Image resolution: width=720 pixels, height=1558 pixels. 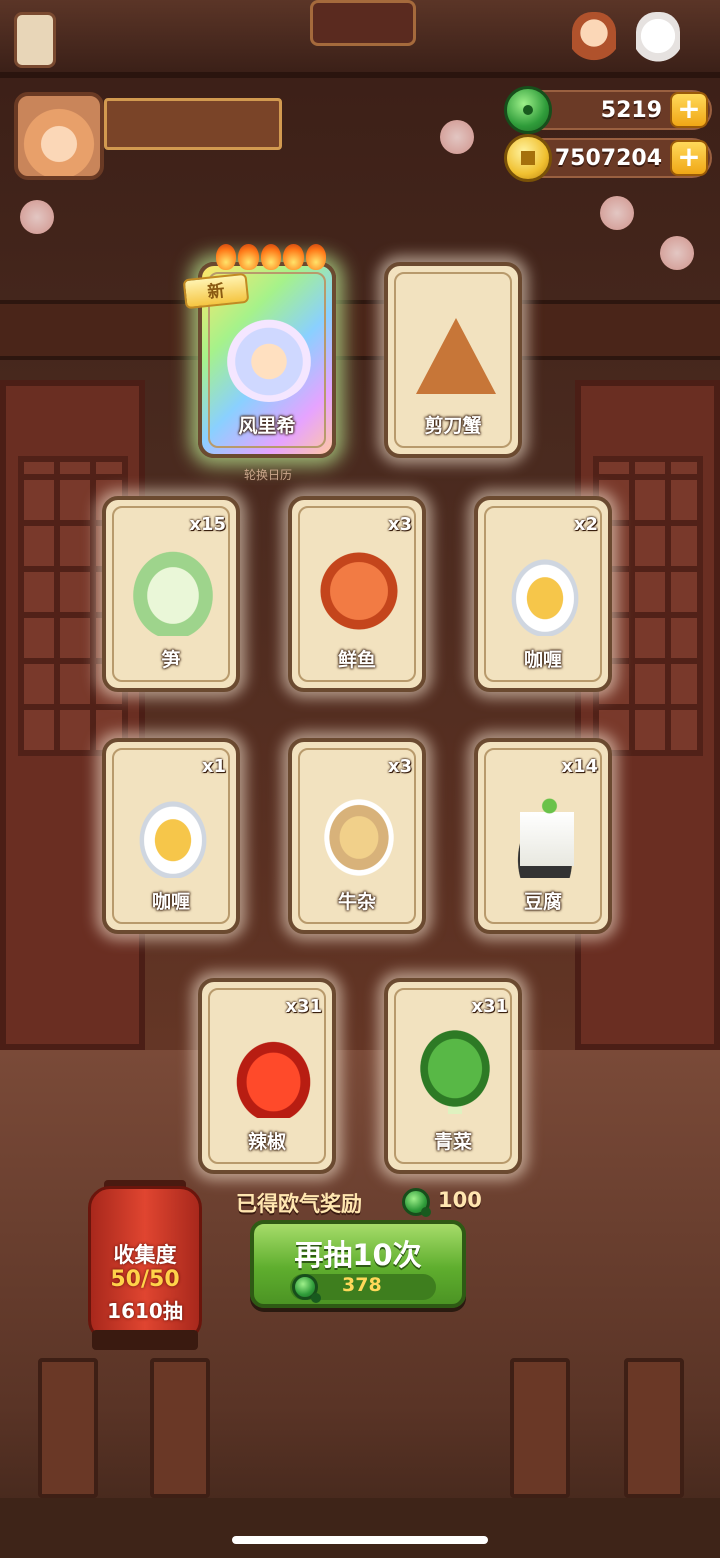 I want to click on coin-icon, so click(x=528, y=158).